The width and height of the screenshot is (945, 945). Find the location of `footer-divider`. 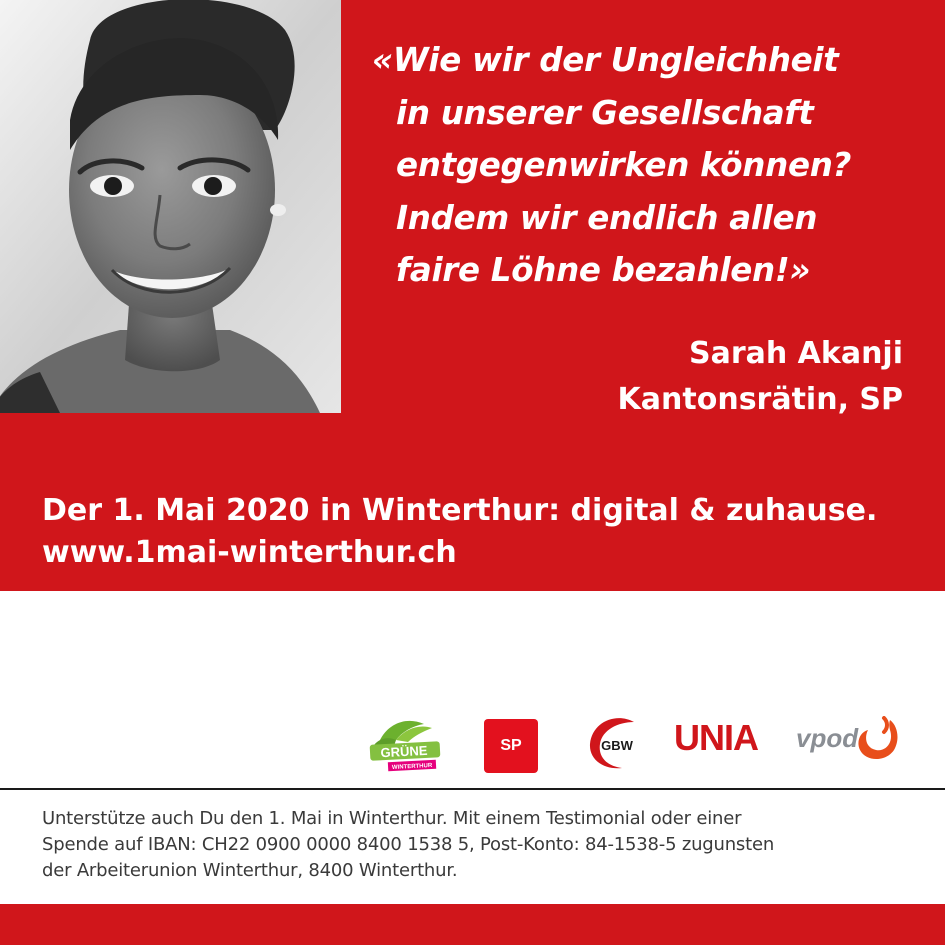

footer-divider is located at coordinates (472, 789).